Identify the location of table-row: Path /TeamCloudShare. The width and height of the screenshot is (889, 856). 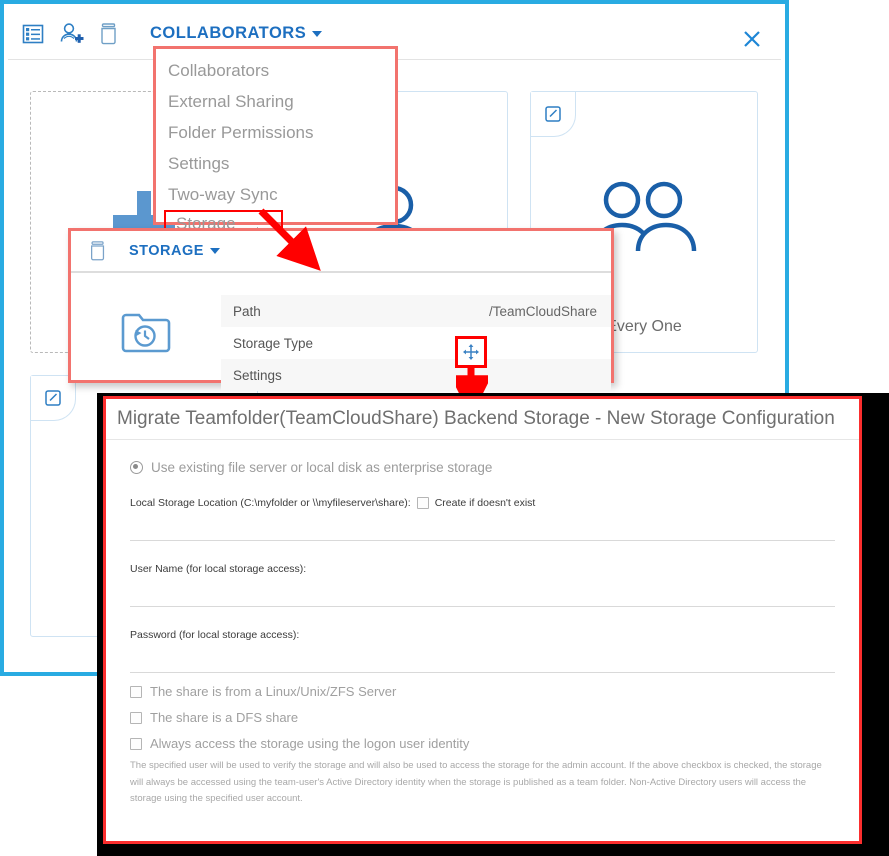
(416, 311).